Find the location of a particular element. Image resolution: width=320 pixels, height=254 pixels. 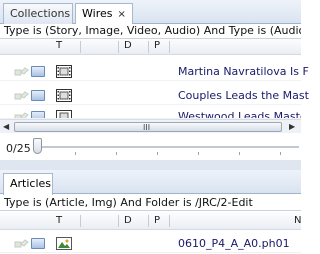

horizontal-scrollbar: ◀ III ▶ is located at coordinates (150, 126).